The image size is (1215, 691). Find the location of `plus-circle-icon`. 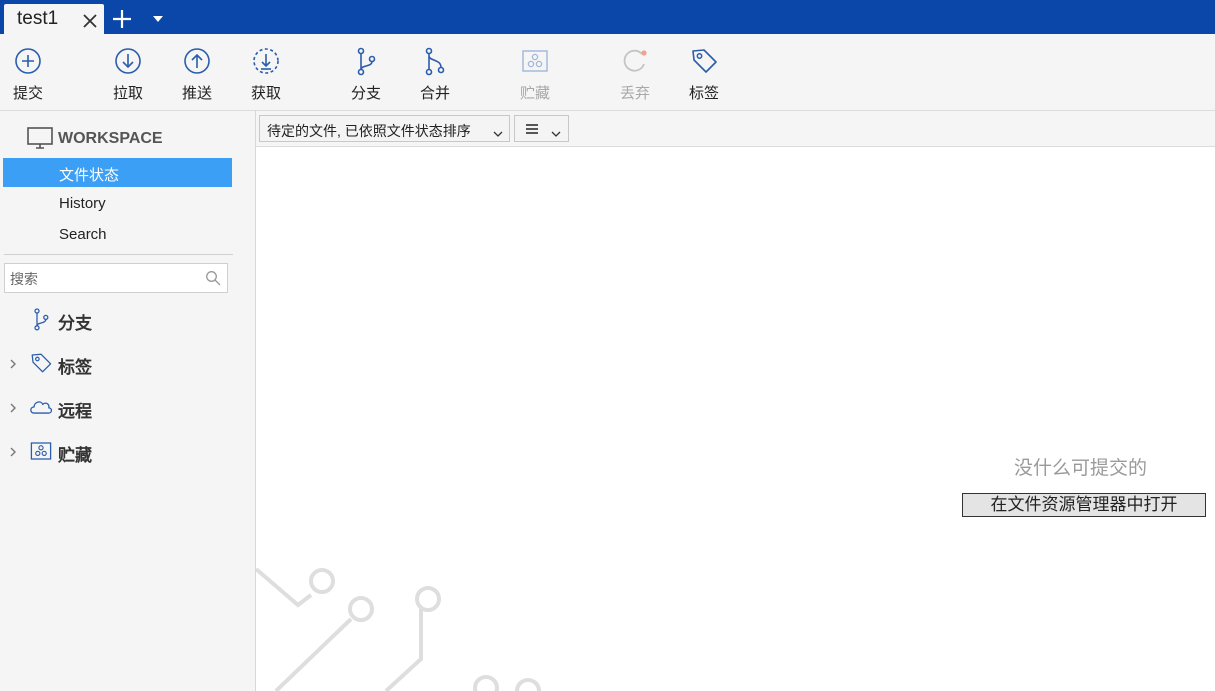

plus-circle-icon is located at coordinates (28, 61).